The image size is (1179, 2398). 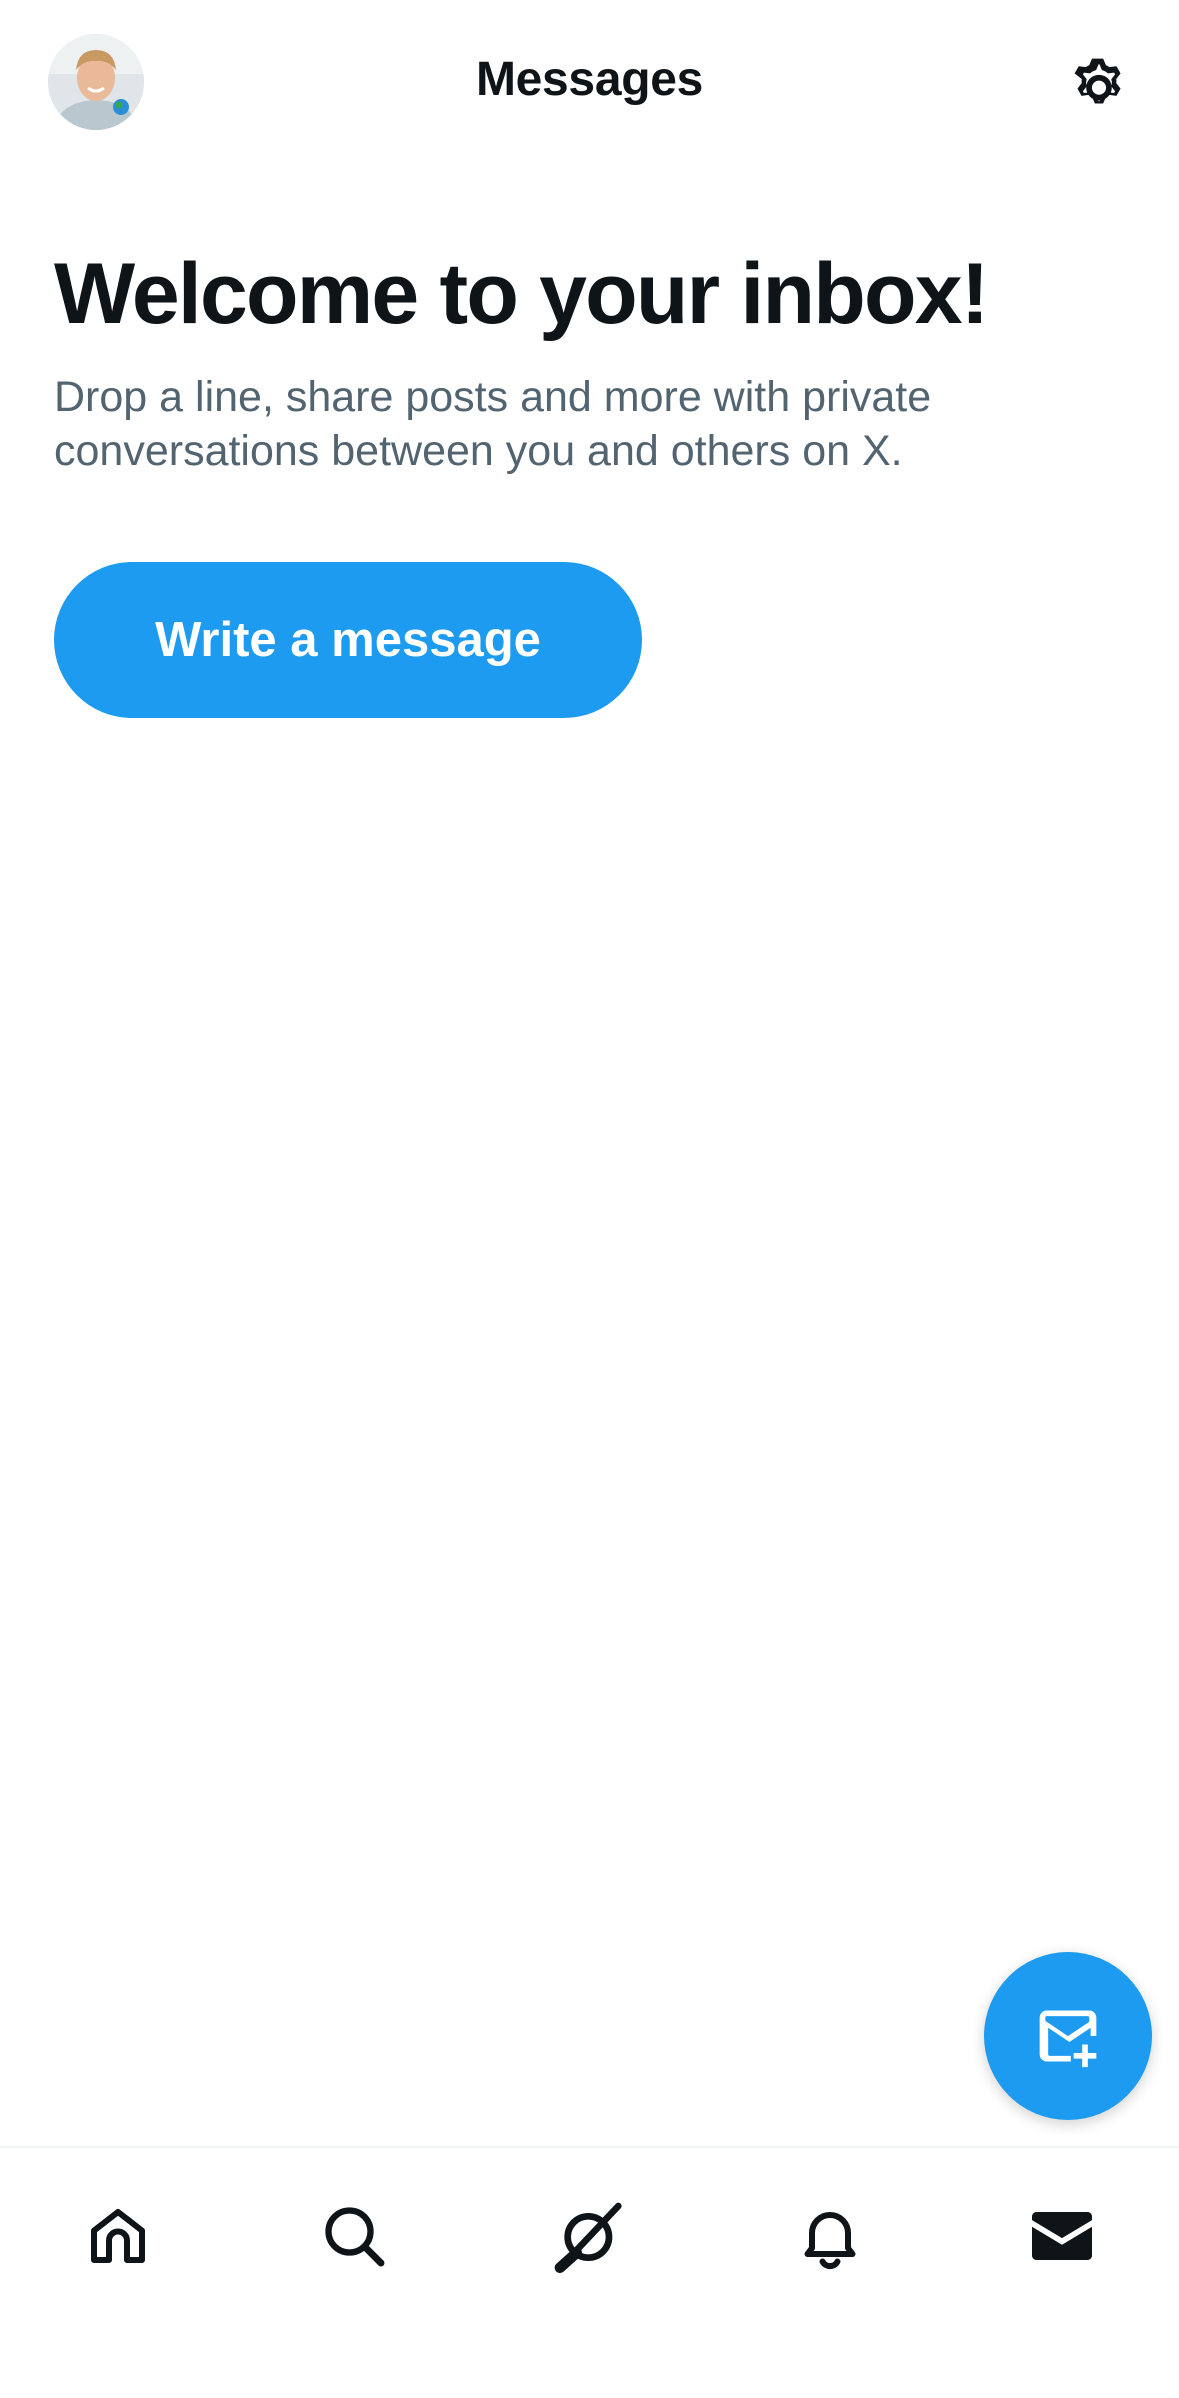 What do you see at coordinates (348, 640) in the screenshot?
I see `write-message-button: Write a message` at bounding box center [348, 640].